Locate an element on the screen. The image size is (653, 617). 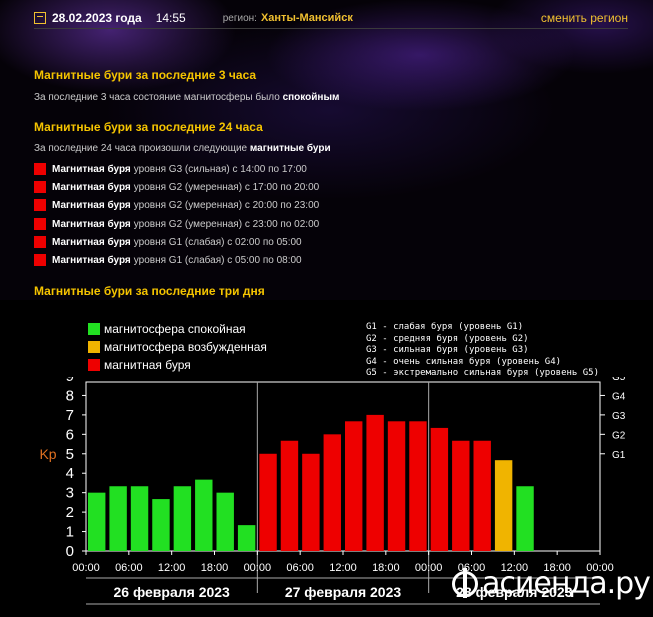
g-tick-label: G5 is located at coordinates (619, 380).